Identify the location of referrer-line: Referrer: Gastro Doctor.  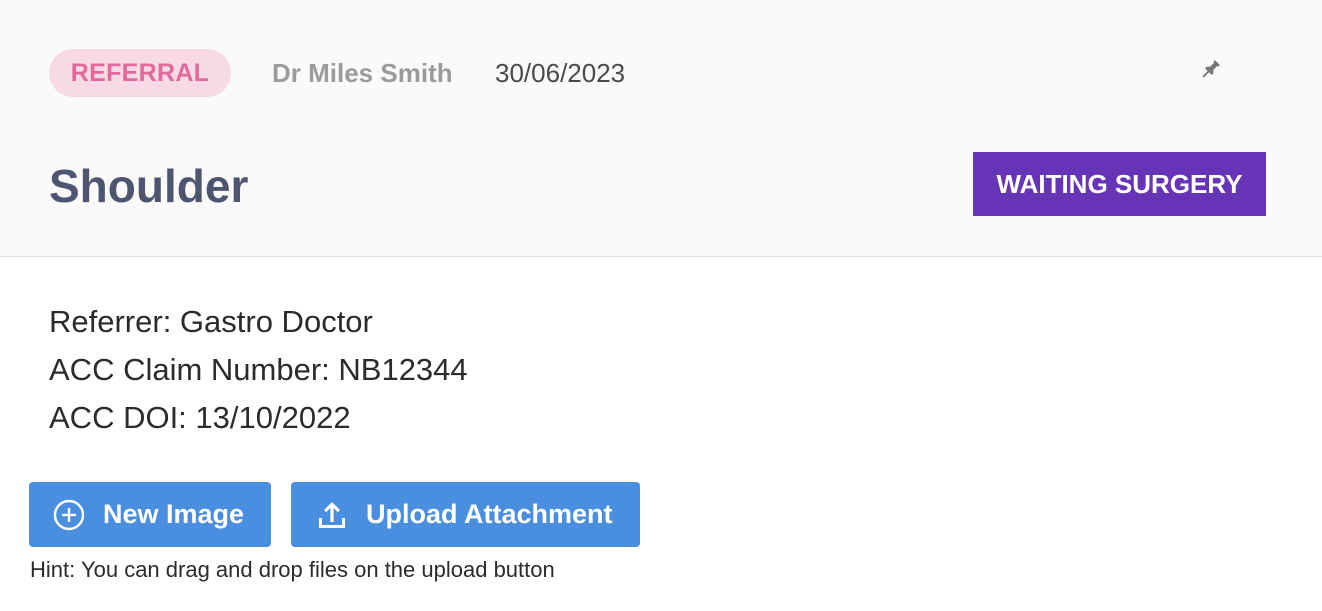
(211, 321).